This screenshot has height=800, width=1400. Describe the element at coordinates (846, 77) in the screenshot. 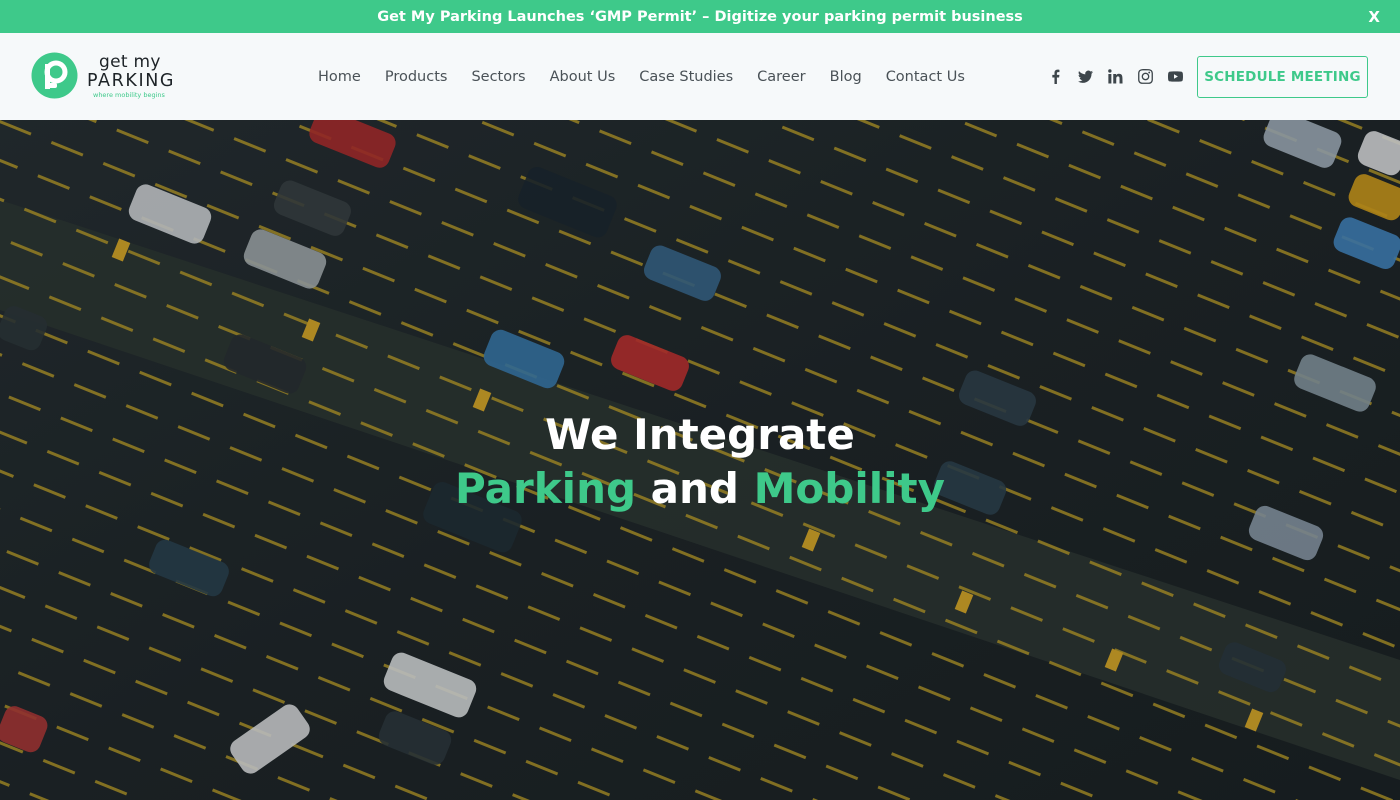

I see `nav-blog: Blog` at that location.